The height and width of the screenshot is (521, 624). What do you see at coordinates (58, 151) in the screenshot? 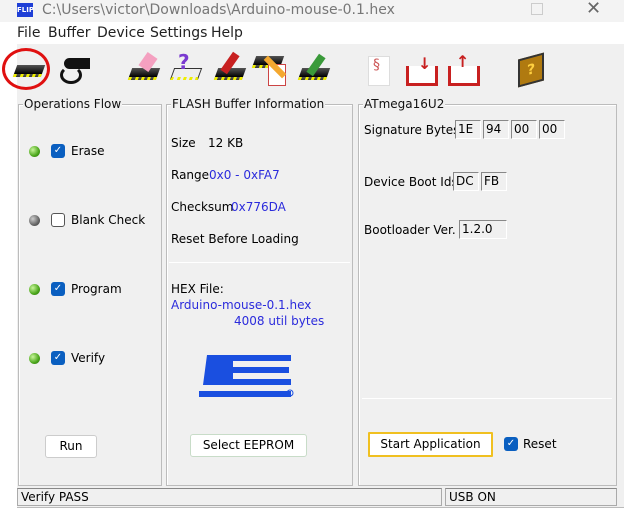
I see `erase-checkbox: ✓` at bounding box center [58, 151].